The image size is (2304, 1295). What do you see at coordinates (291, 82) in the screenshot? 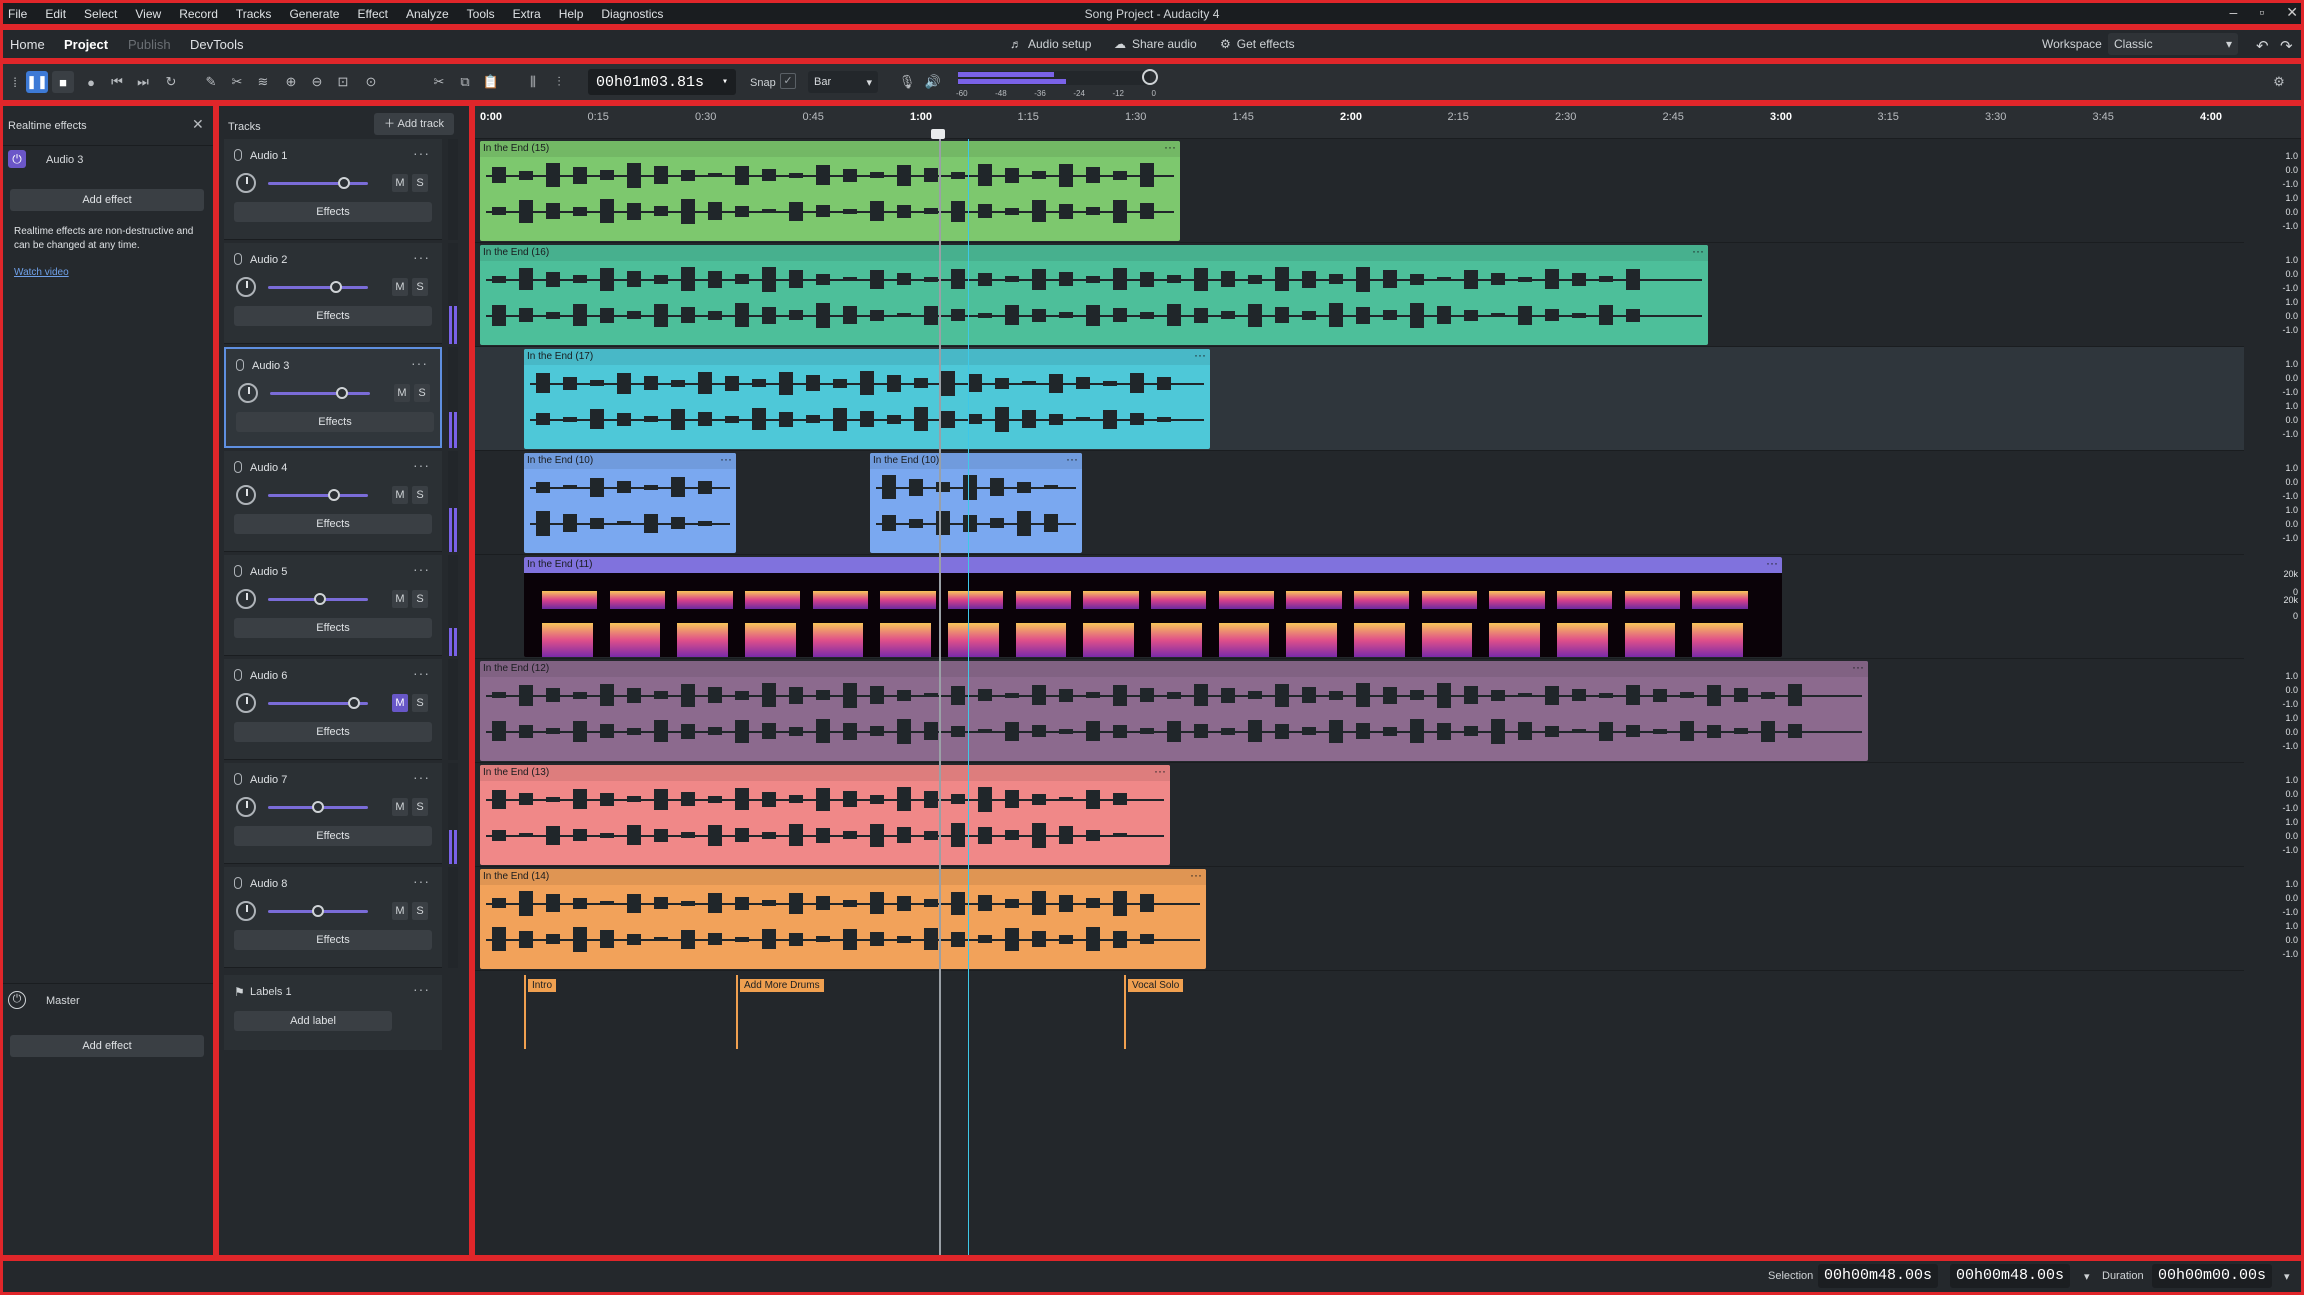
I see `zoom-in-icon: ⊕` at bounding box center [291, 82].